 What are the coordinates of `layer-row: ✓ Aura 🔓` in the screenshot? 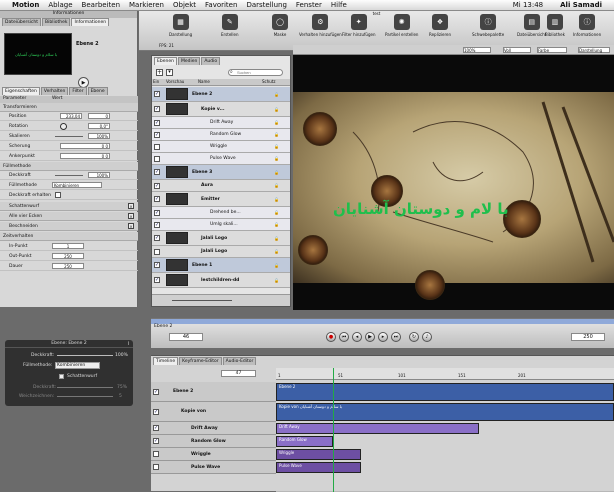 It's located at (221, 186).